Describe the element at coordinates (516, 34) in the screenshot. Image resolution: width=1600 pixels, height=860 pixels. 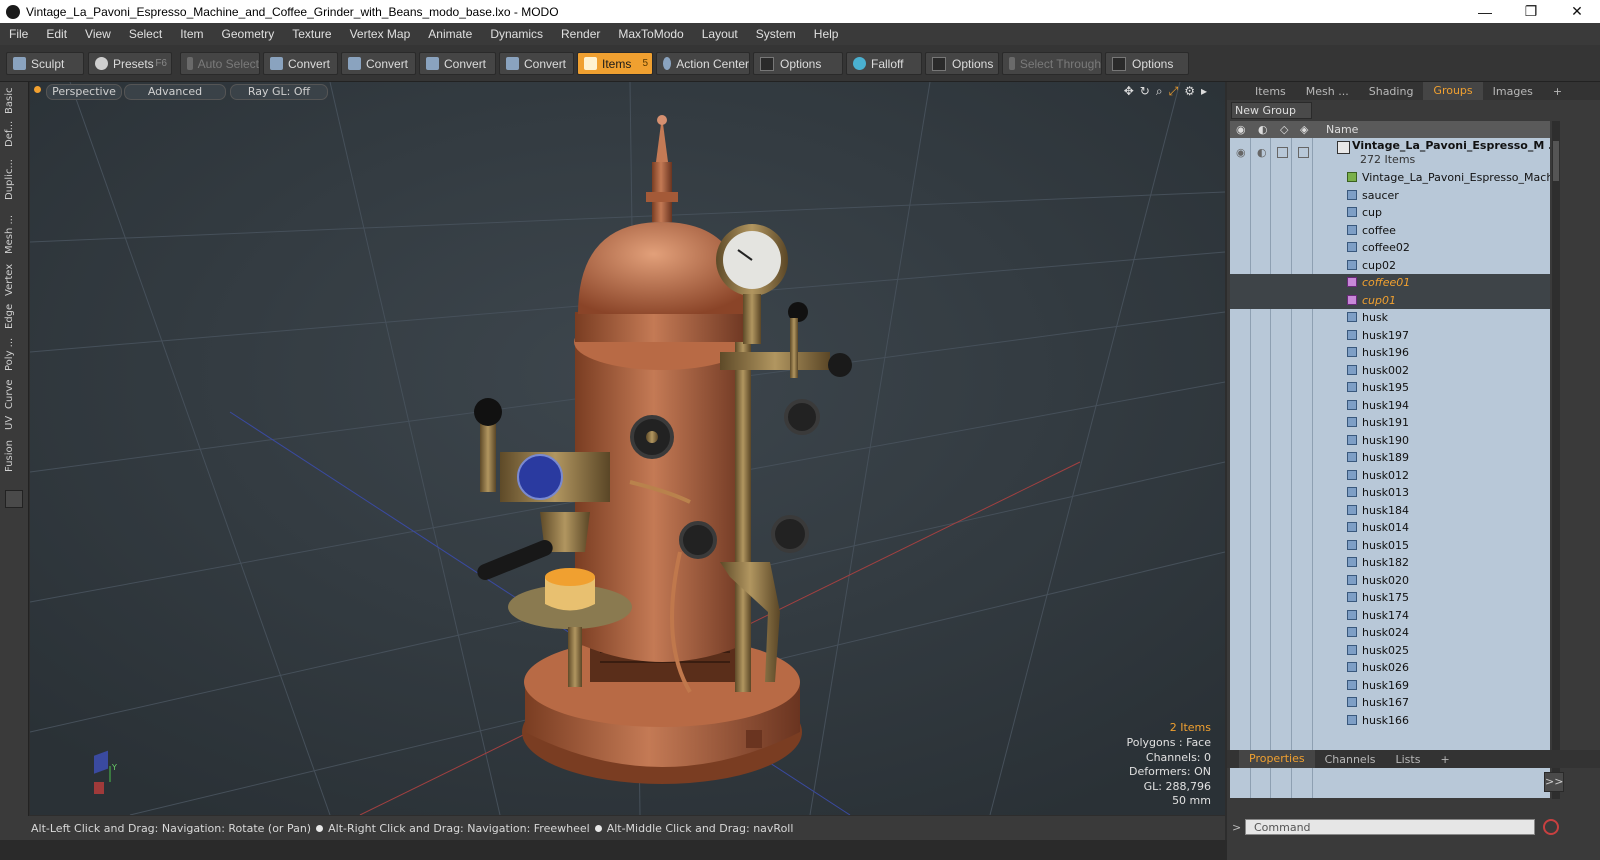
I see `menu-dynamics: Dynamics` at that location.